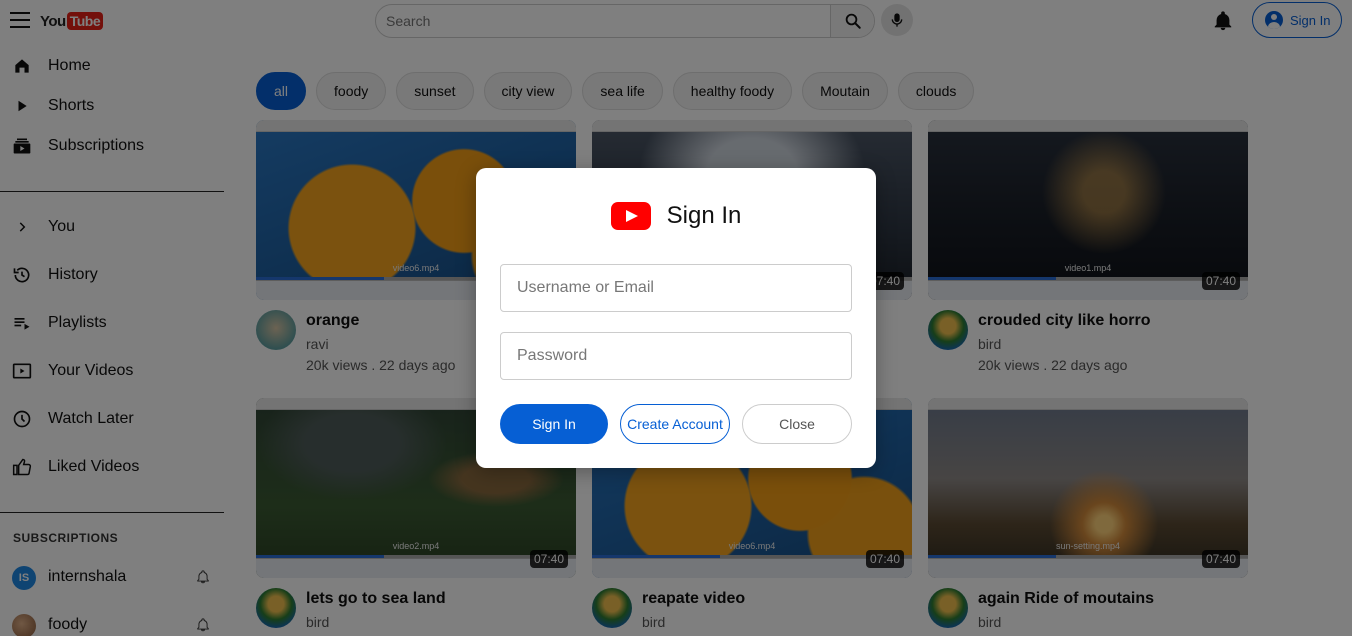 The height and width of the screenshot is (636, 1352). What do you see at coordinates (676, 356) in the screenshot?
I see `password-field` at bounding box center [676, 356].